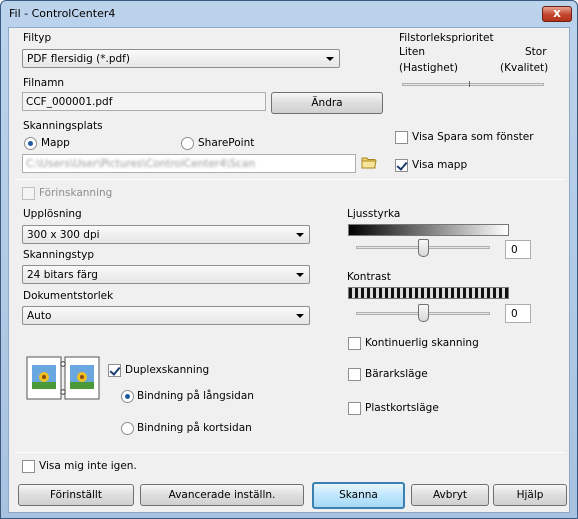 Image resolution: width=578 pixels, height=519 pixels. Describe the element at coordinates (354, 408) in the screenshot. I see `plastic-card-checkbox` at that location.